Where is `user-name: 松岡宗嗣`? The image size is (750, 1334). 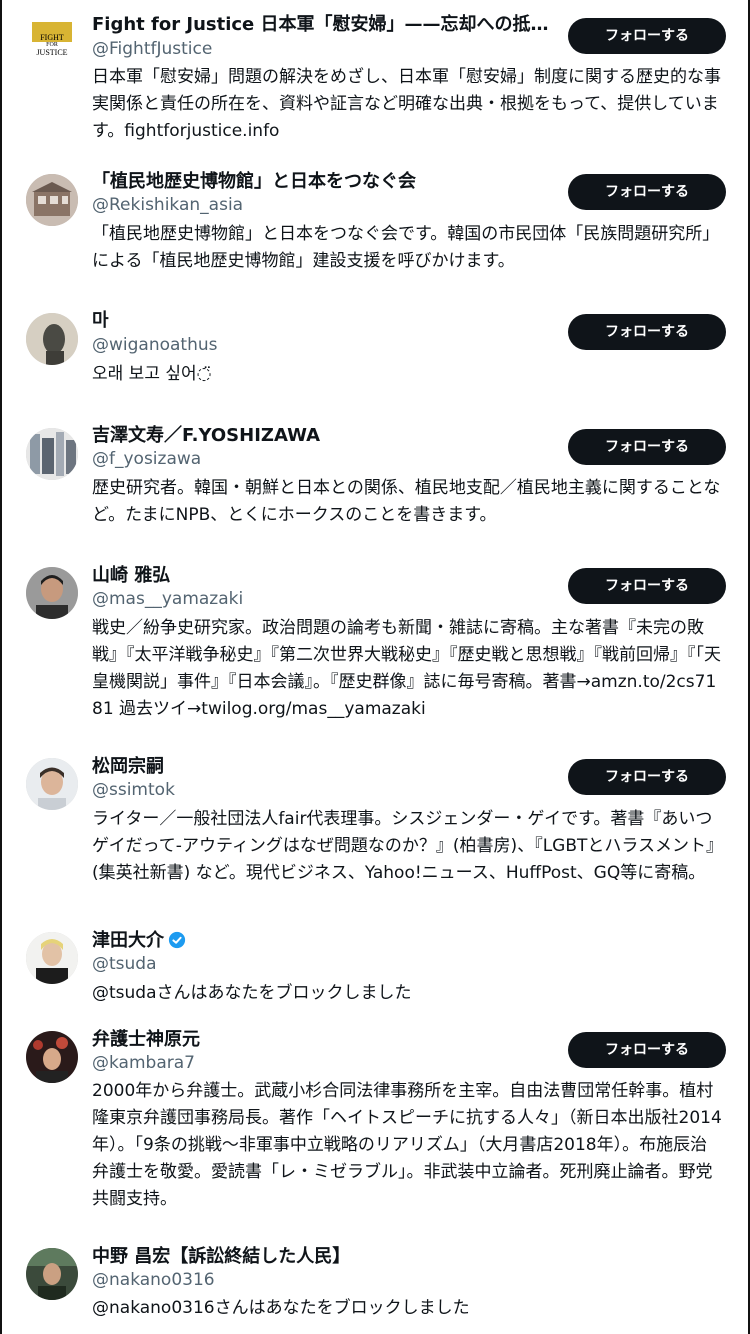 user-name: 松岡宗嗣 is located at coordinates (128, 766).